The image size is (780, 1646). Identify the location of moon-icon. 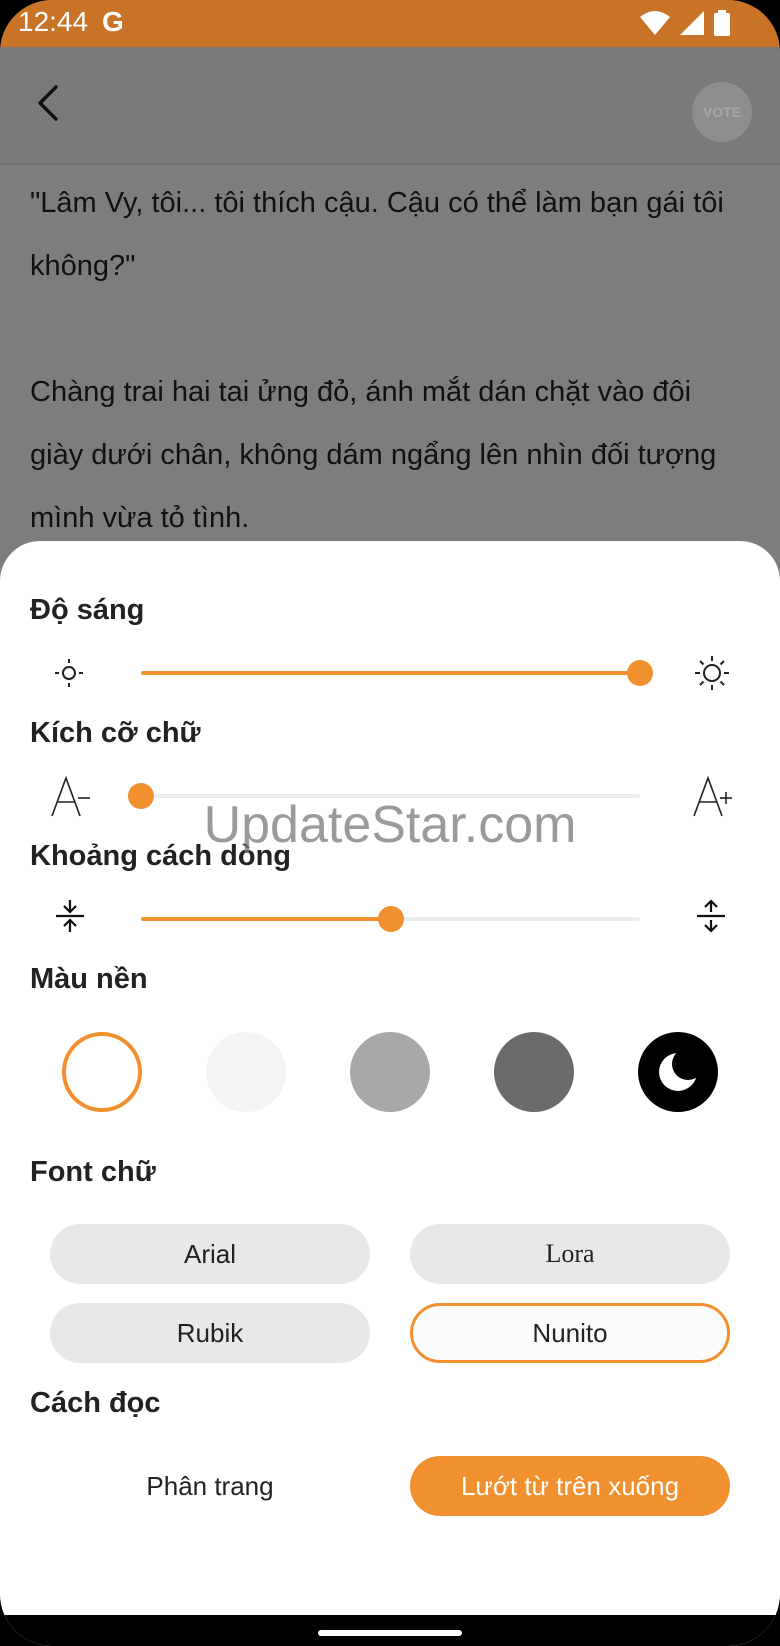
(681, 1069).